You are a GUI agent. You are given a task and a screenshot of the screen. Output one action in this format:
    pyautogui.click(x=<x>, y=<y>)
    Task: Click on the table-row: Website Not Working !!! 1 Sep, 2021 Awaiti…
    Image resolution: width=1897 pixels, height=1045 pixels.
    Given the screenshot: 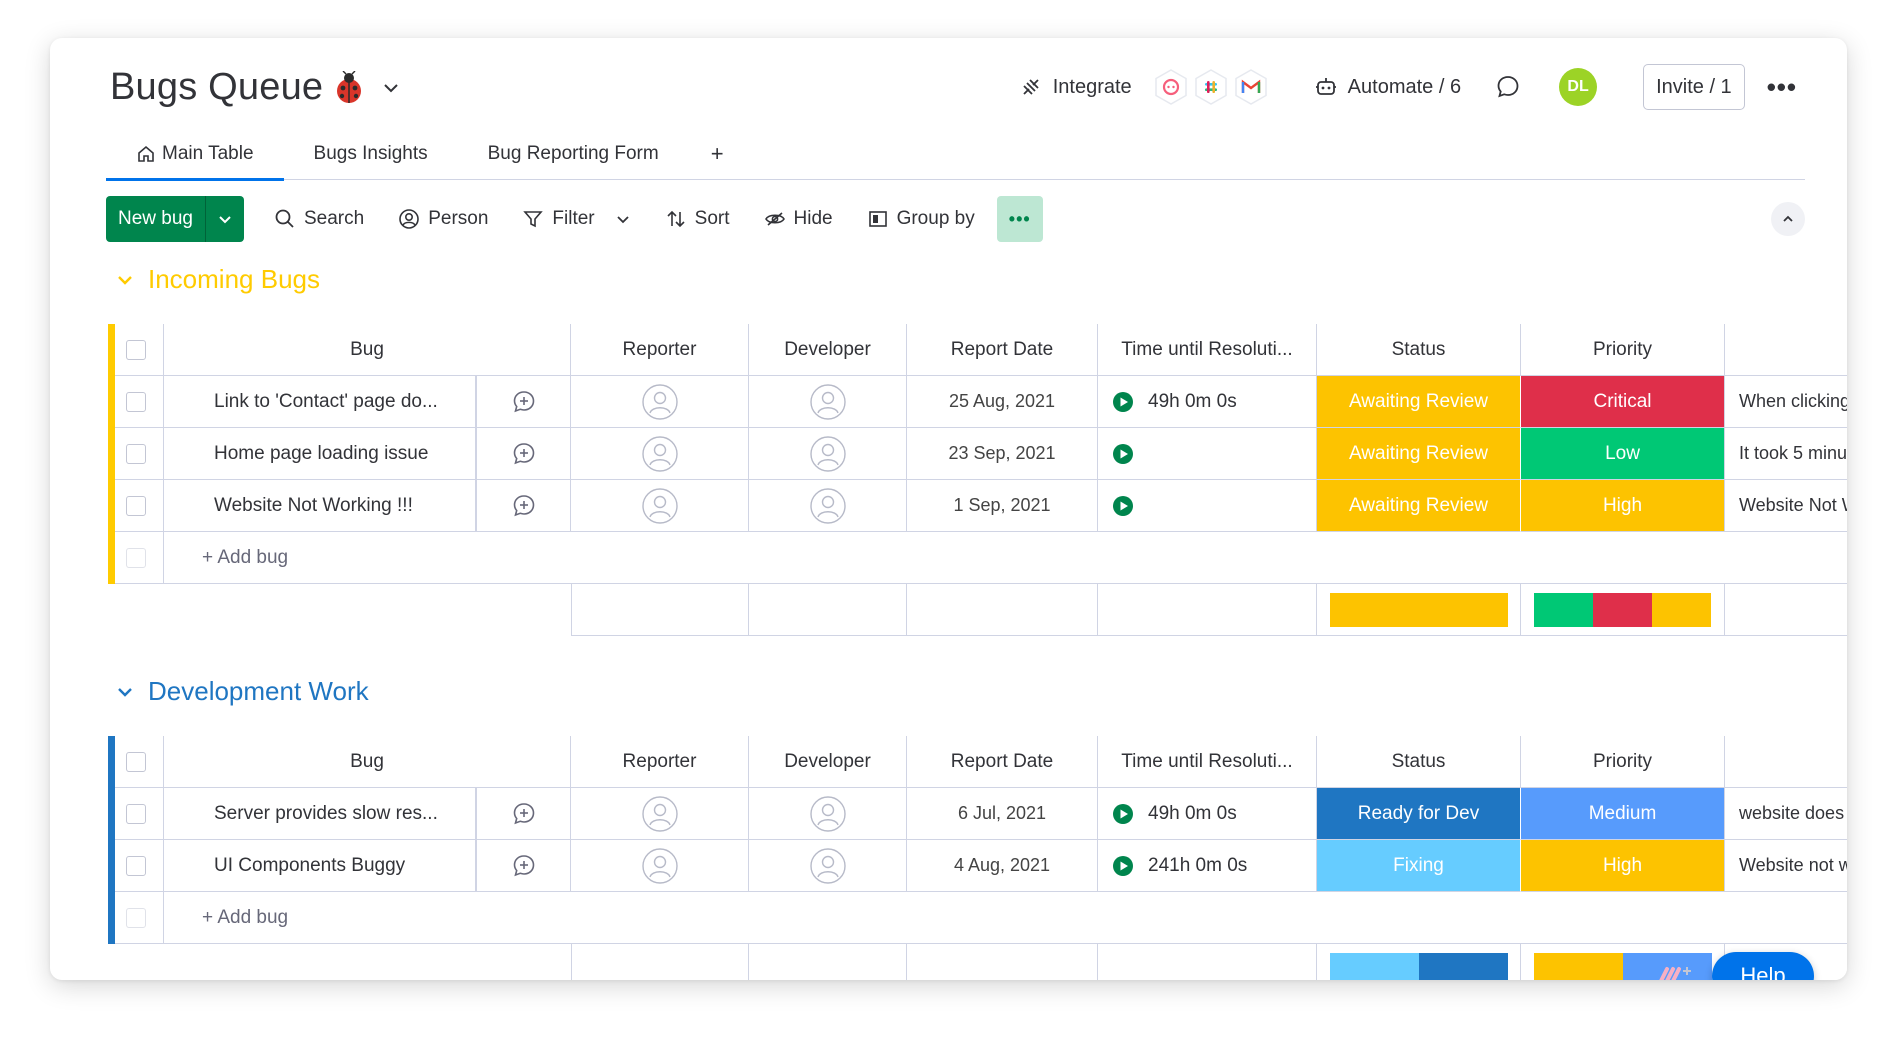 What is the action you would take?
    pyautogui.click(x=977, y=506)
    